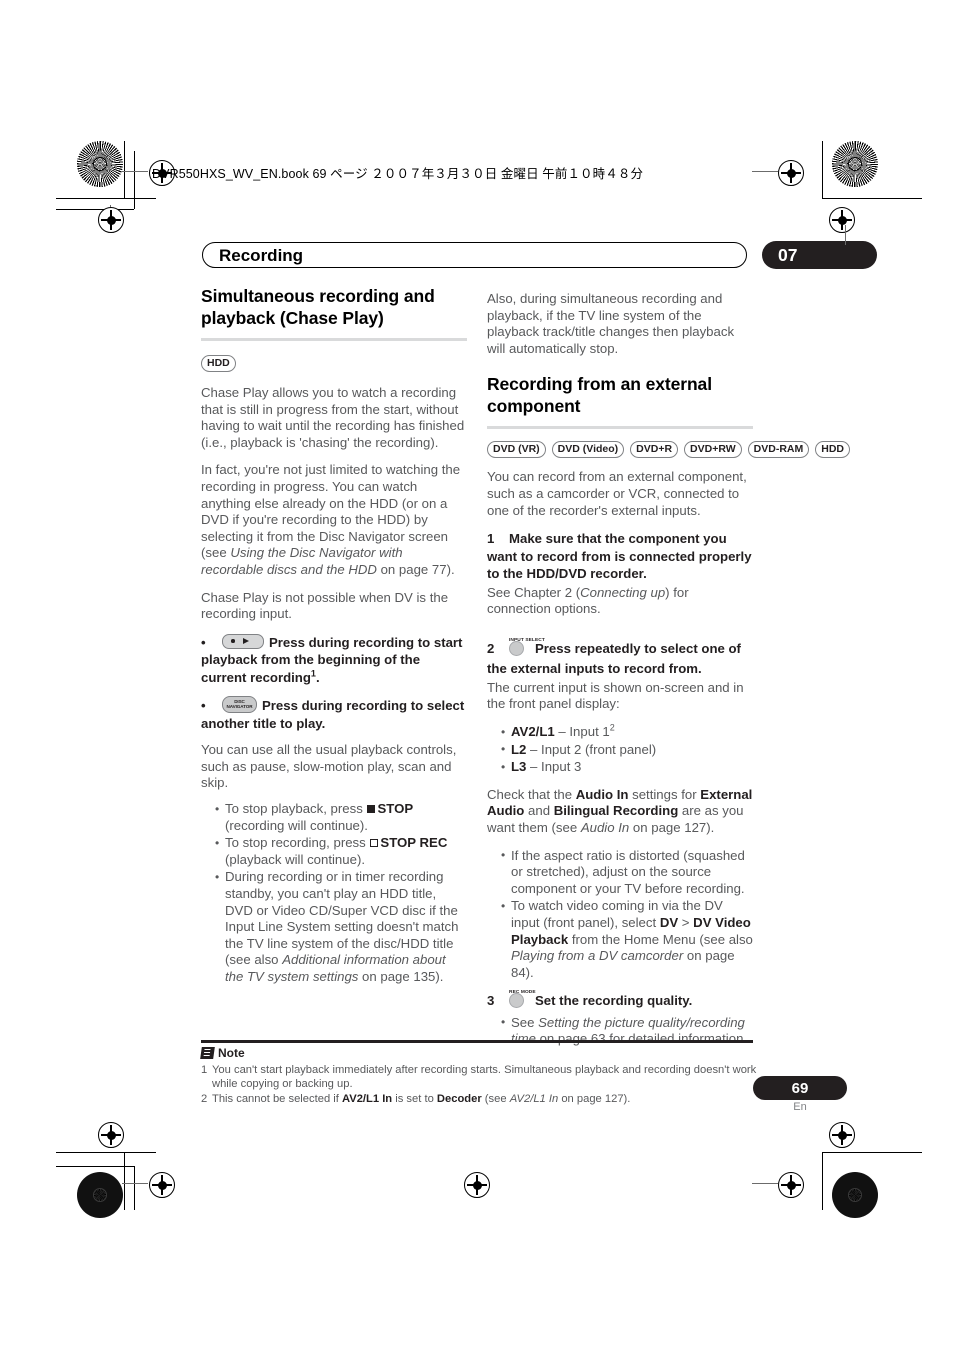  What do you see at coordinates (842, 1135) in the screenshot?
I see `registration-mark-right-lower` at bounding box center [842, 1135].